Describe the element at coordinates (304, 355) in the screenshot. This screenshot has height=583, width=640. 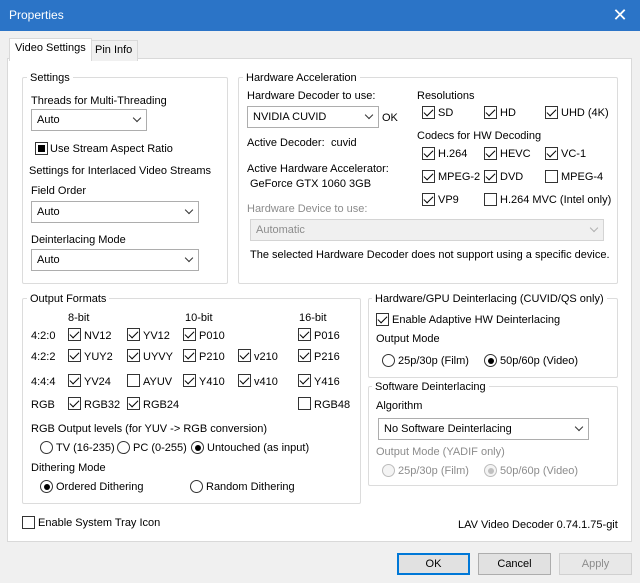
I see `fmt-p216-checkbox` at that location.